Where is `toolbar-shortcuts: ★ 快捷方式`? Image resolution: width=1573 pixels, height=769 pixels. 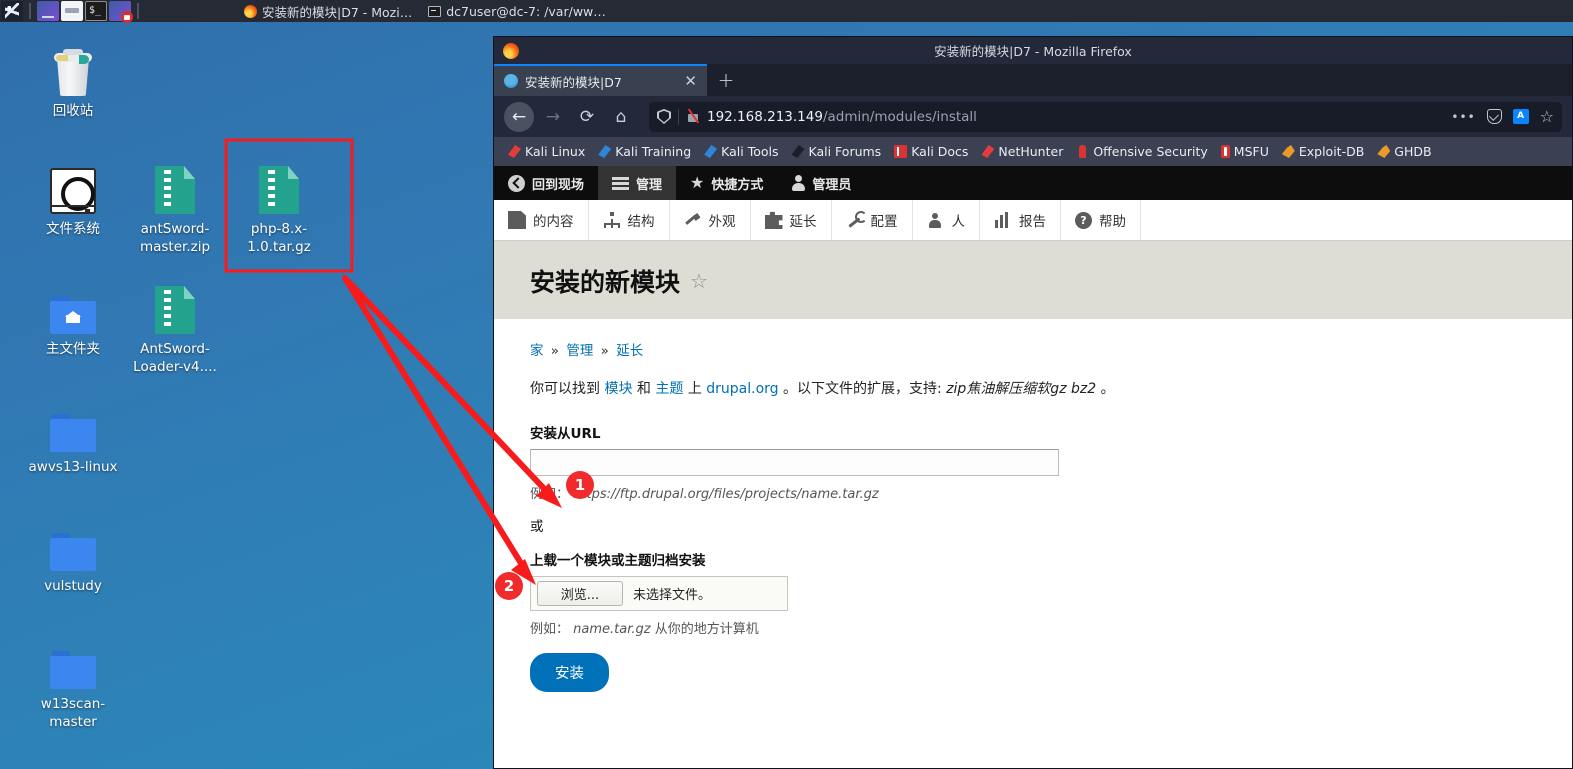
toolbar-shortcuts: ★ 快捷方式 is located at coordinates (726, 183).